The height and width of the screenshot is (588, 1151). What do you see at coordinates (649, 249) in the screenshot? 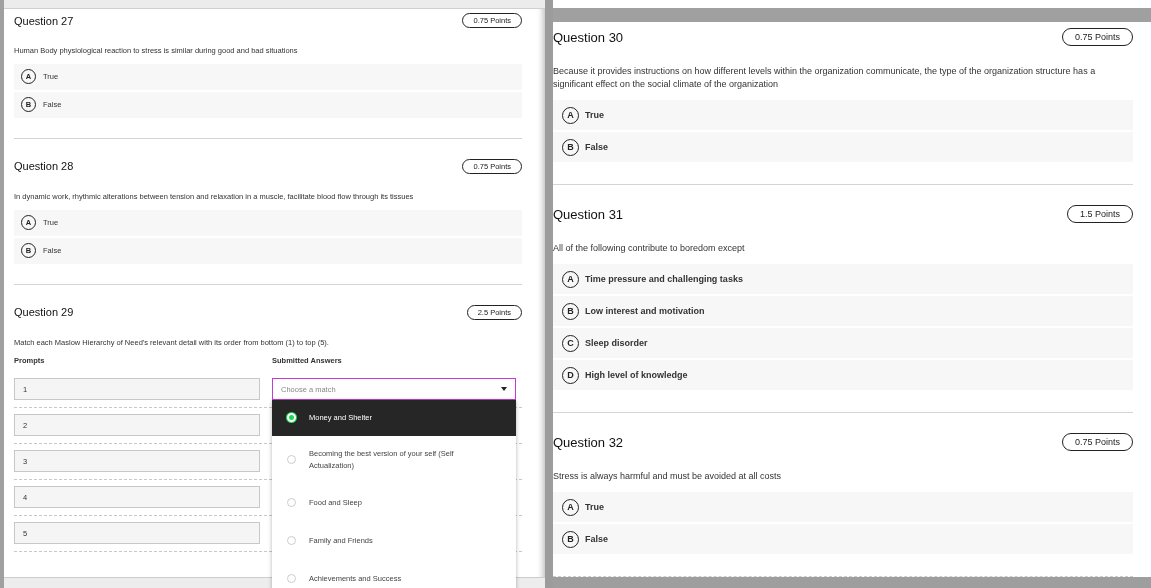
I see `question-text: All of the following contribute to boredom except` at bounding box center [649, 249].